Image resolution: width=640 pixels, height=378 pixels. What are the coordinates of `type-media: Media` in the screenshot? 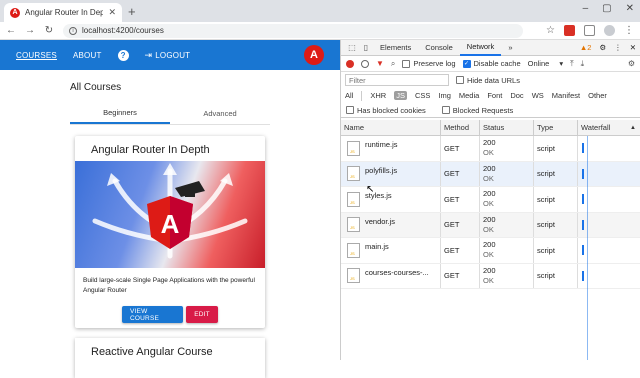 It's located at (469, 95).